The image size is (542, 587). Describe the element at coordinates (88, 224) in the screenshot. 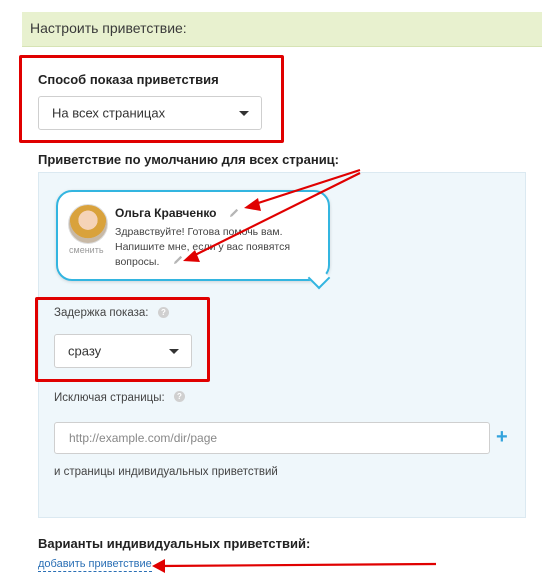

I see `avatar` at that location.